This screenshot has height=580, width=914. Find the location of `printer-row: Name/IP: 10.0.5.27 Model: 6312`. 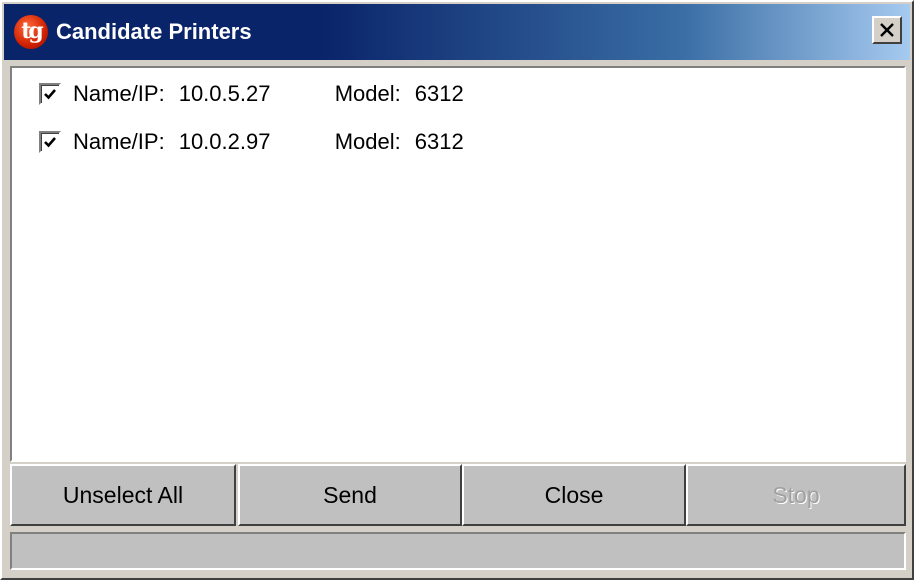

printer-row: Name/IP: 10.0.5.27 Model: 6312 is located at coordinates (251, 94).